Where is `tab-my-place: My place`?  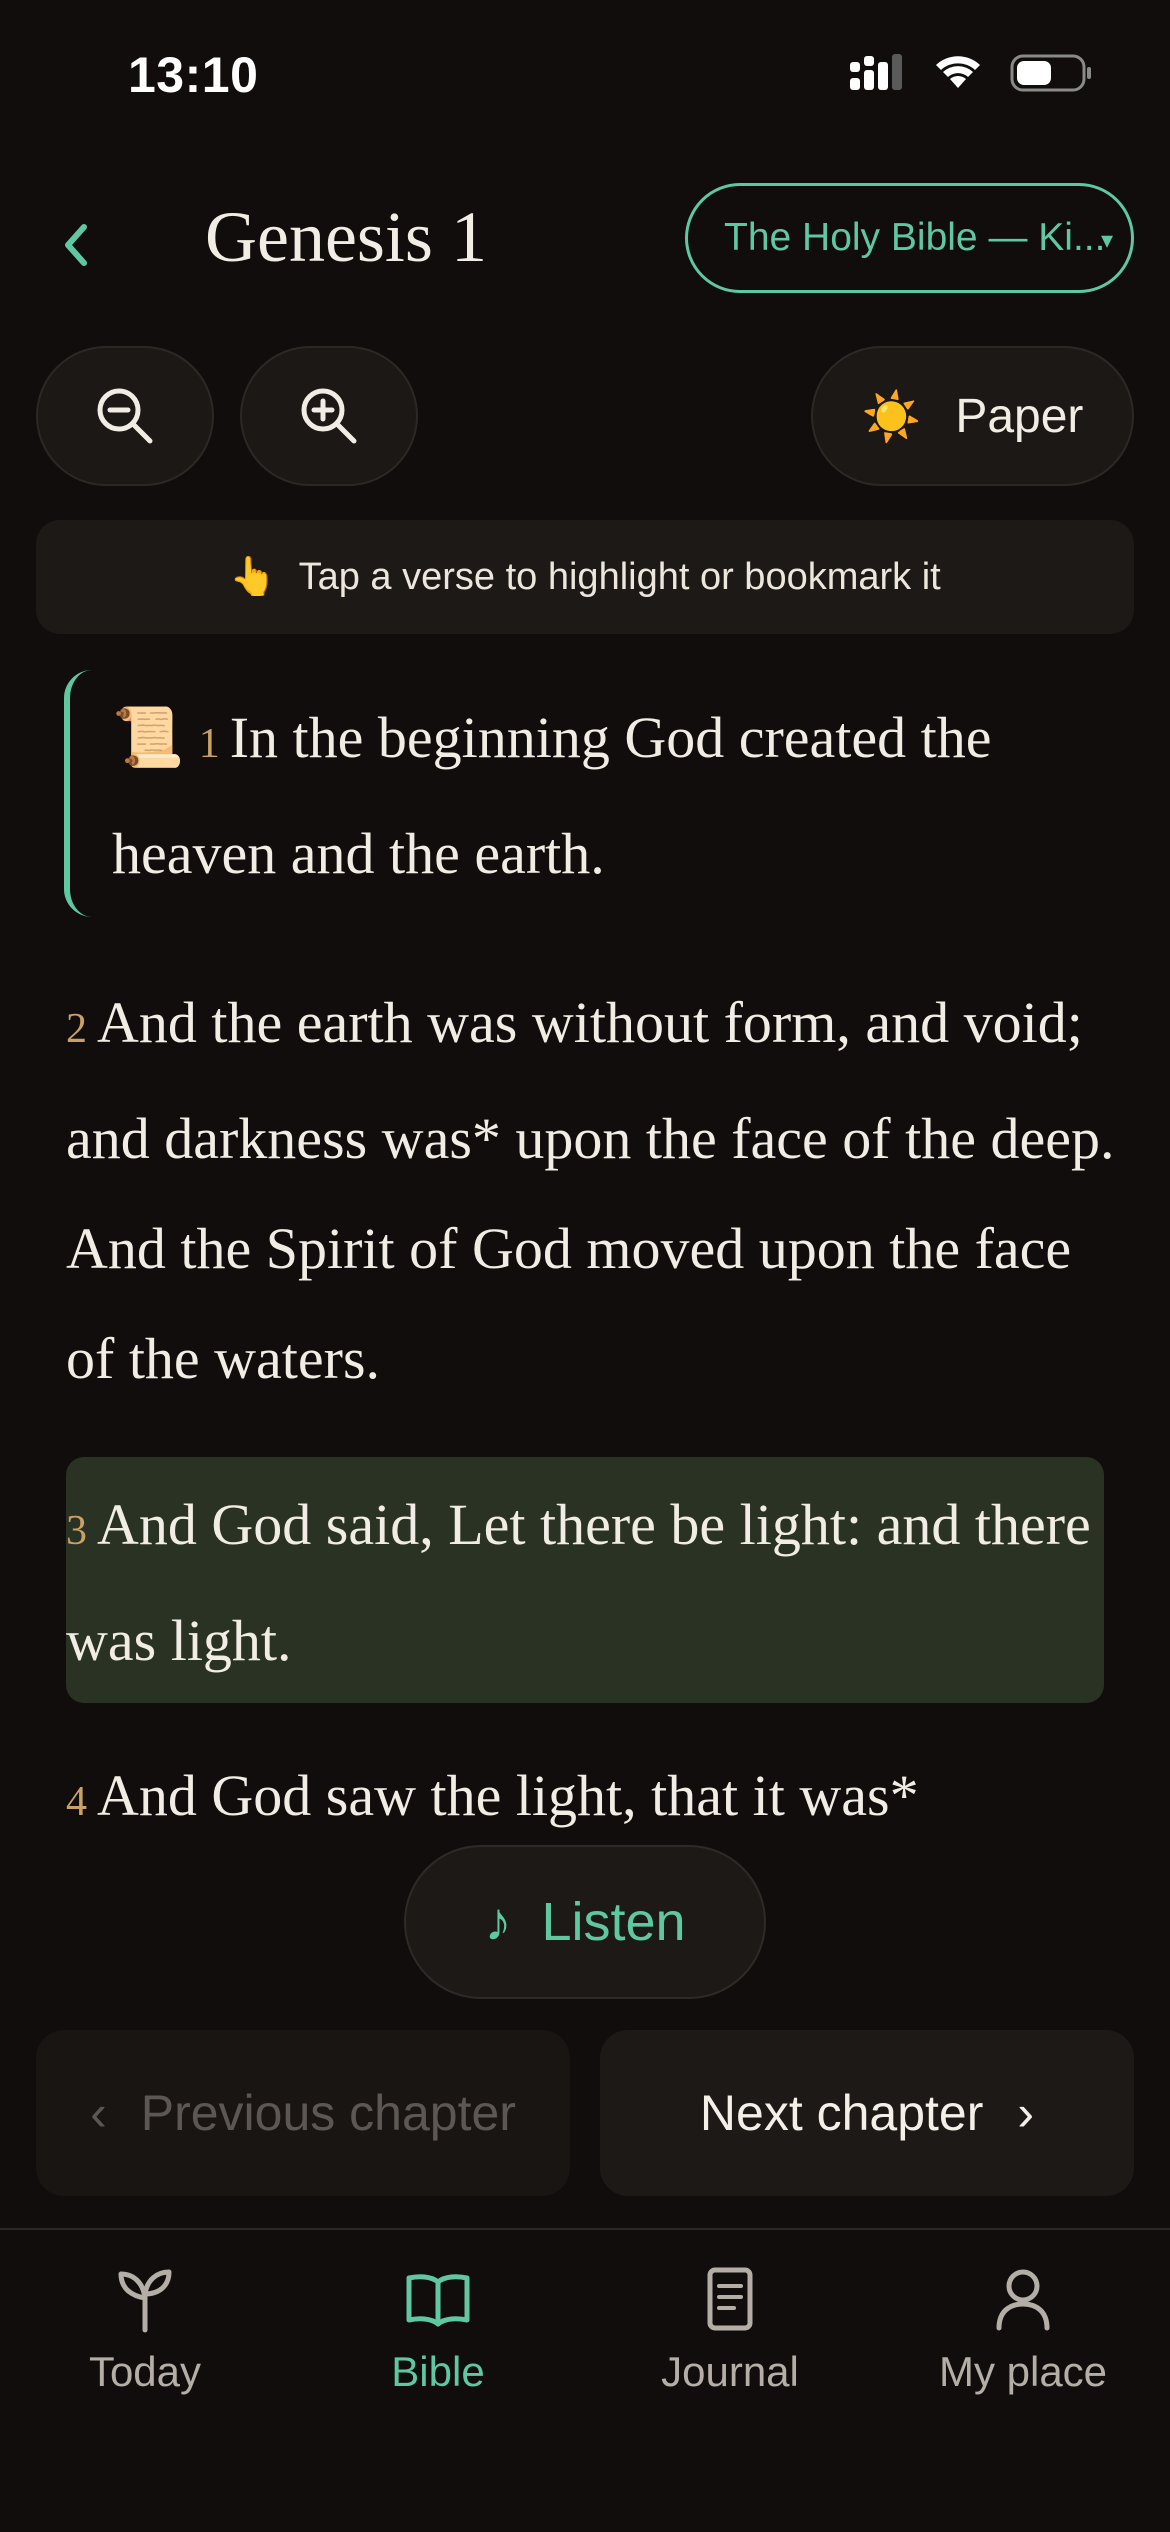 tab-my-place: My place is located at coordinates (1023, 2330).